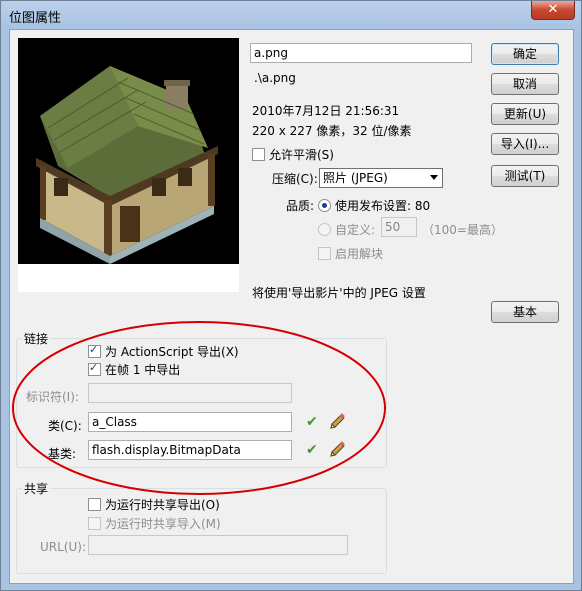  Describe the element at coordinates (355, 230) in the screenshot. I see `custom-quality-label: 自定义:` at that location.